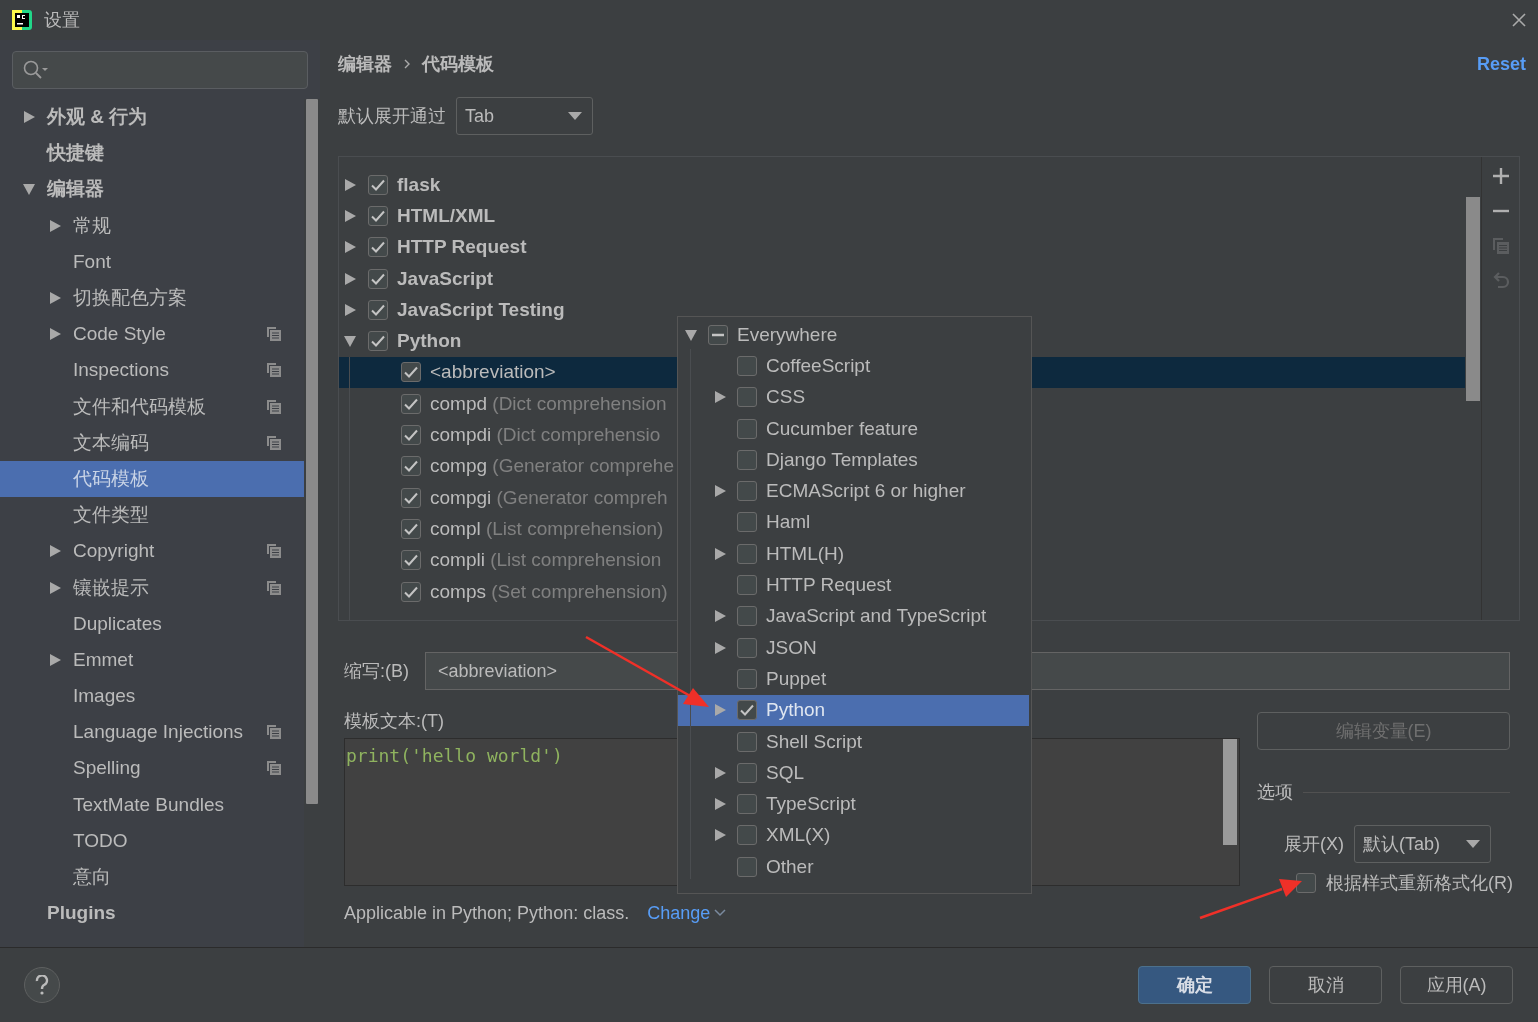 The height and width of the screenshot is (1022, 1538). What do you see at coordinates (111, 515) in the screenshot?
I see `sidebar-item-label: 文件类型` at bounding box center [111, 515].